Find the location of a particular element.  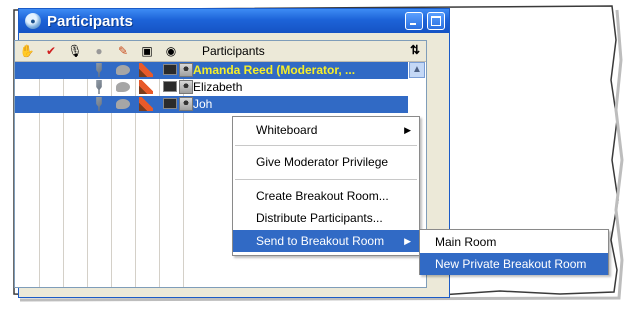

window-title: Participants is located at coordinates (90, 21).